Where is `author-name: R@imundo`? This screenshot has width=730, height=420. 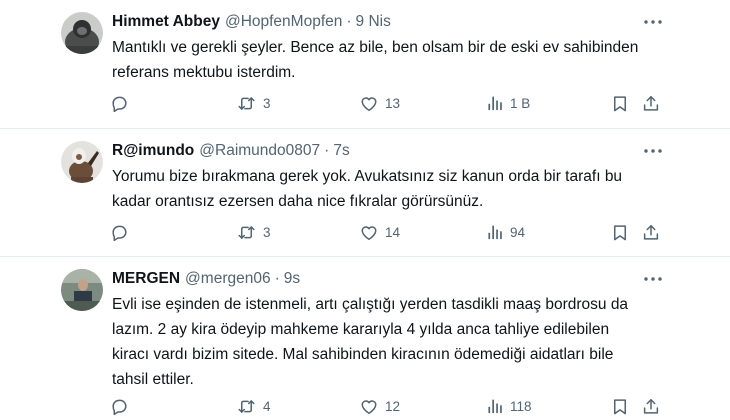 author-name: R@imundo is located at coordinates (153, 151).